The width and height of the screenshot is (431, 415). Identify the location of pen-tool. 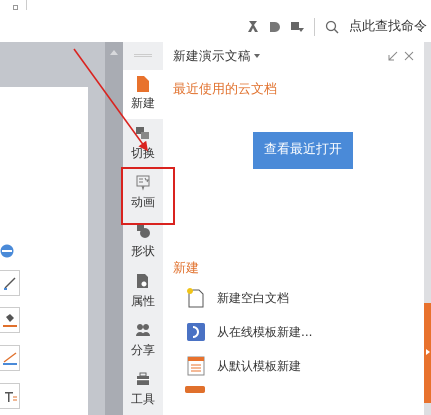
(10, 283).